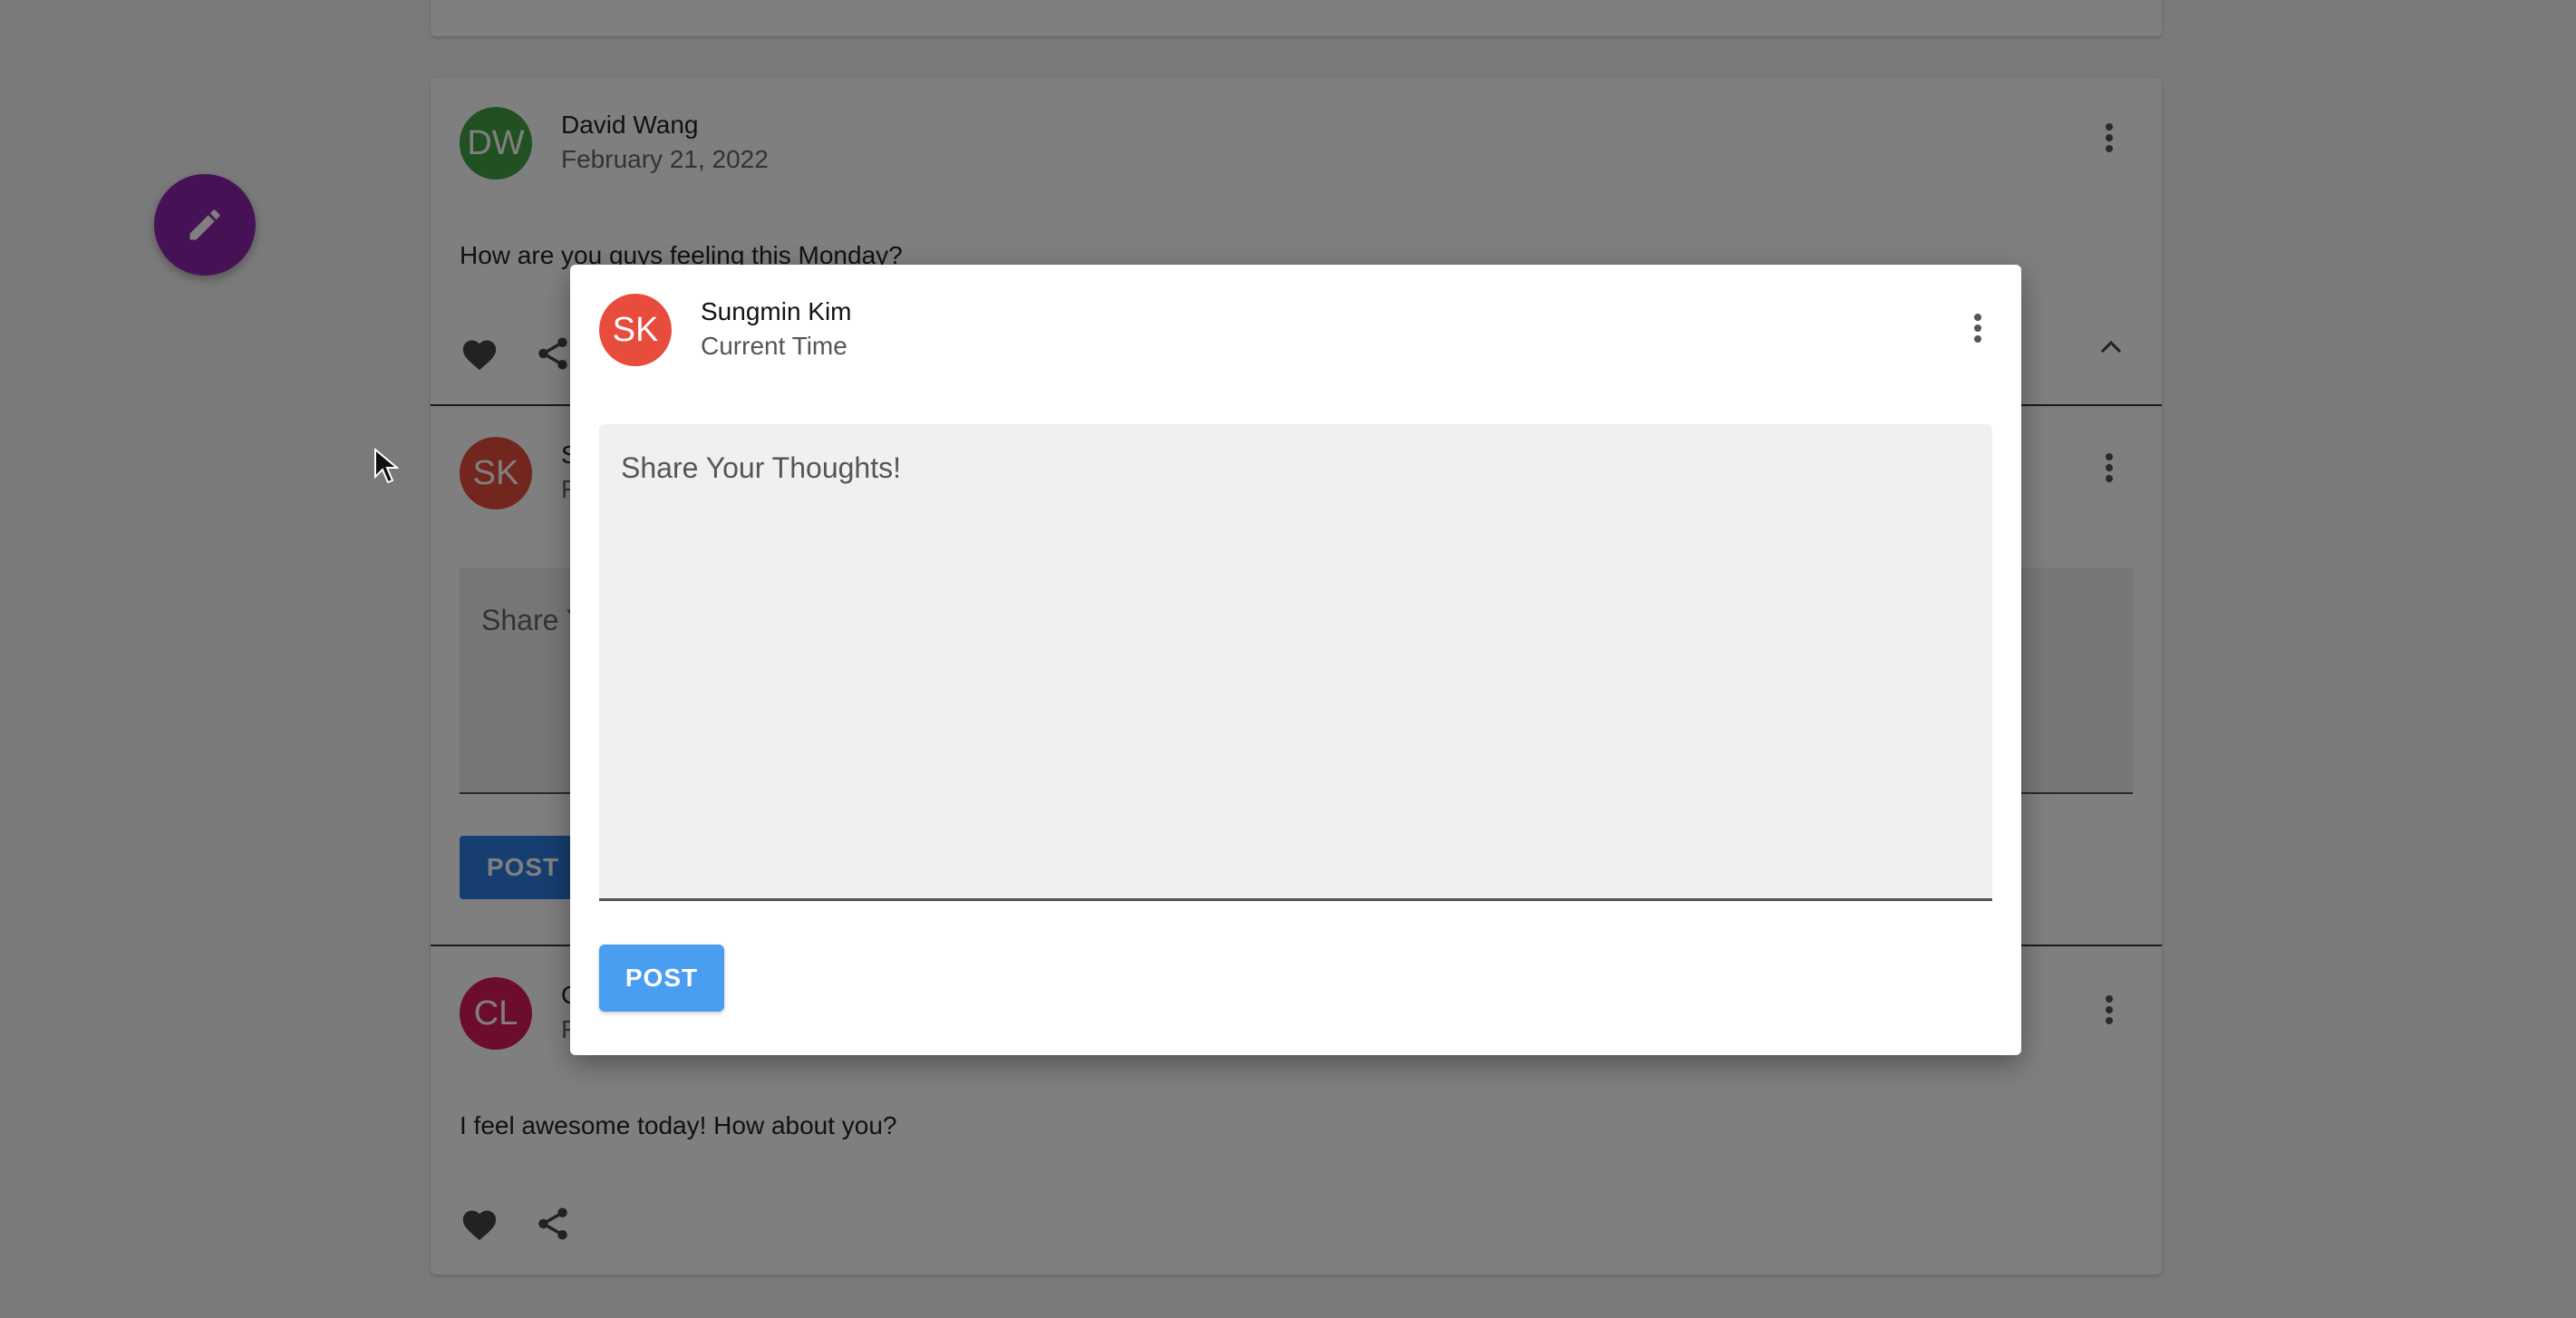 The height and width of the screenshot is (1318, 2576). I want to click on post-textarea-placeholder: Share Your Thoughts!, so click(761, 467).